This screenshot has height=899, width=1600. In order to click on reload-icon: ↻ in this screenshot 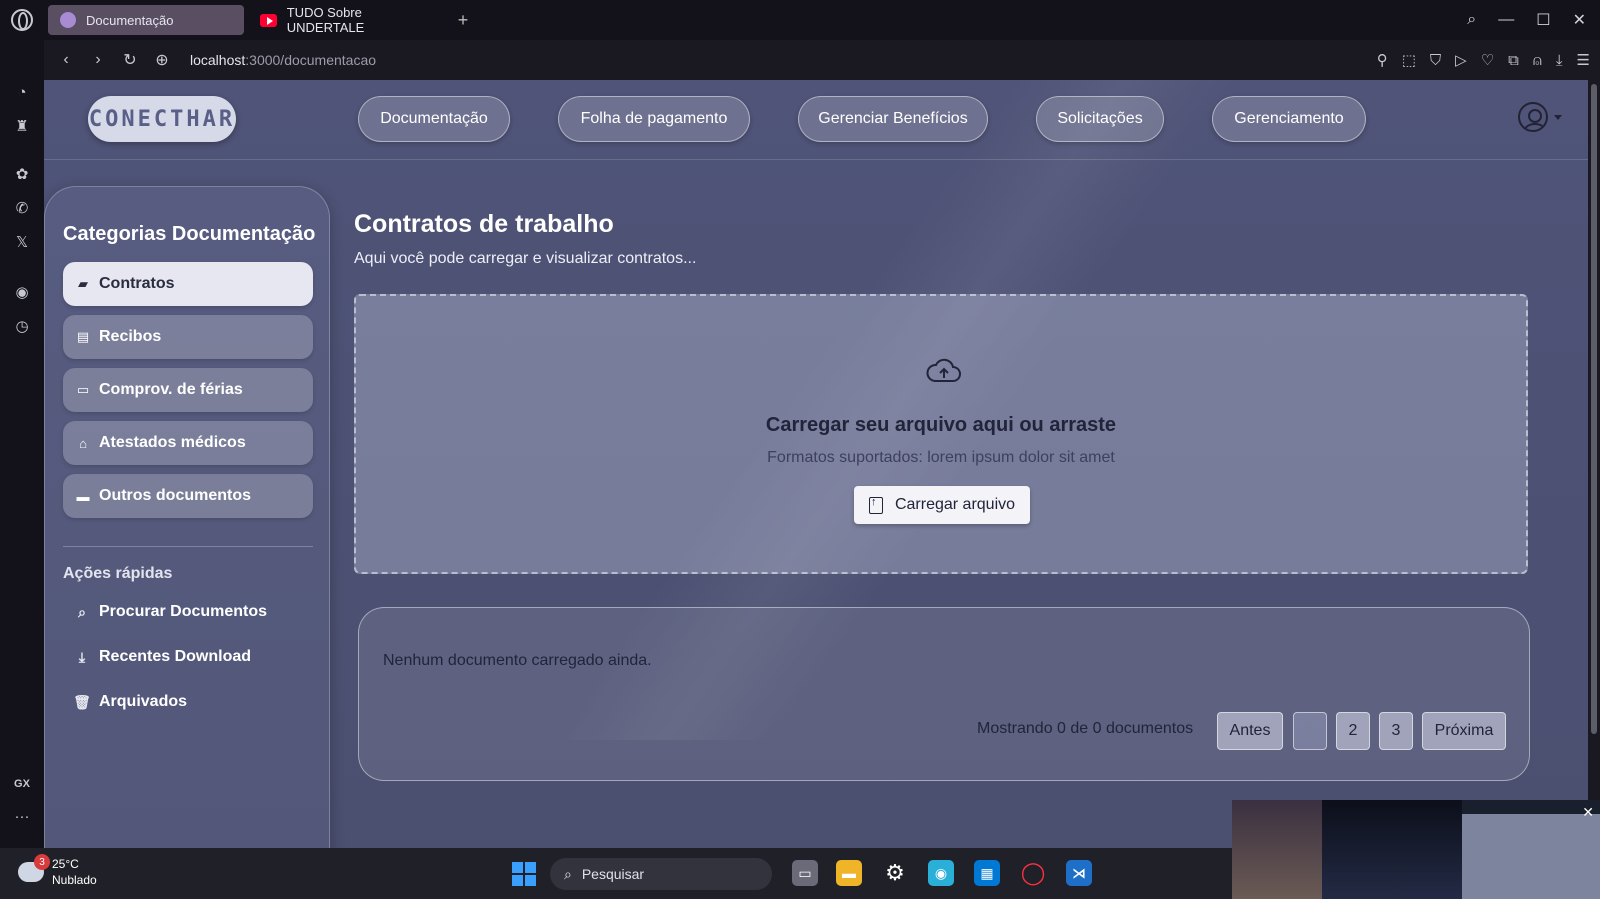, I will do `click(130, 60)`.